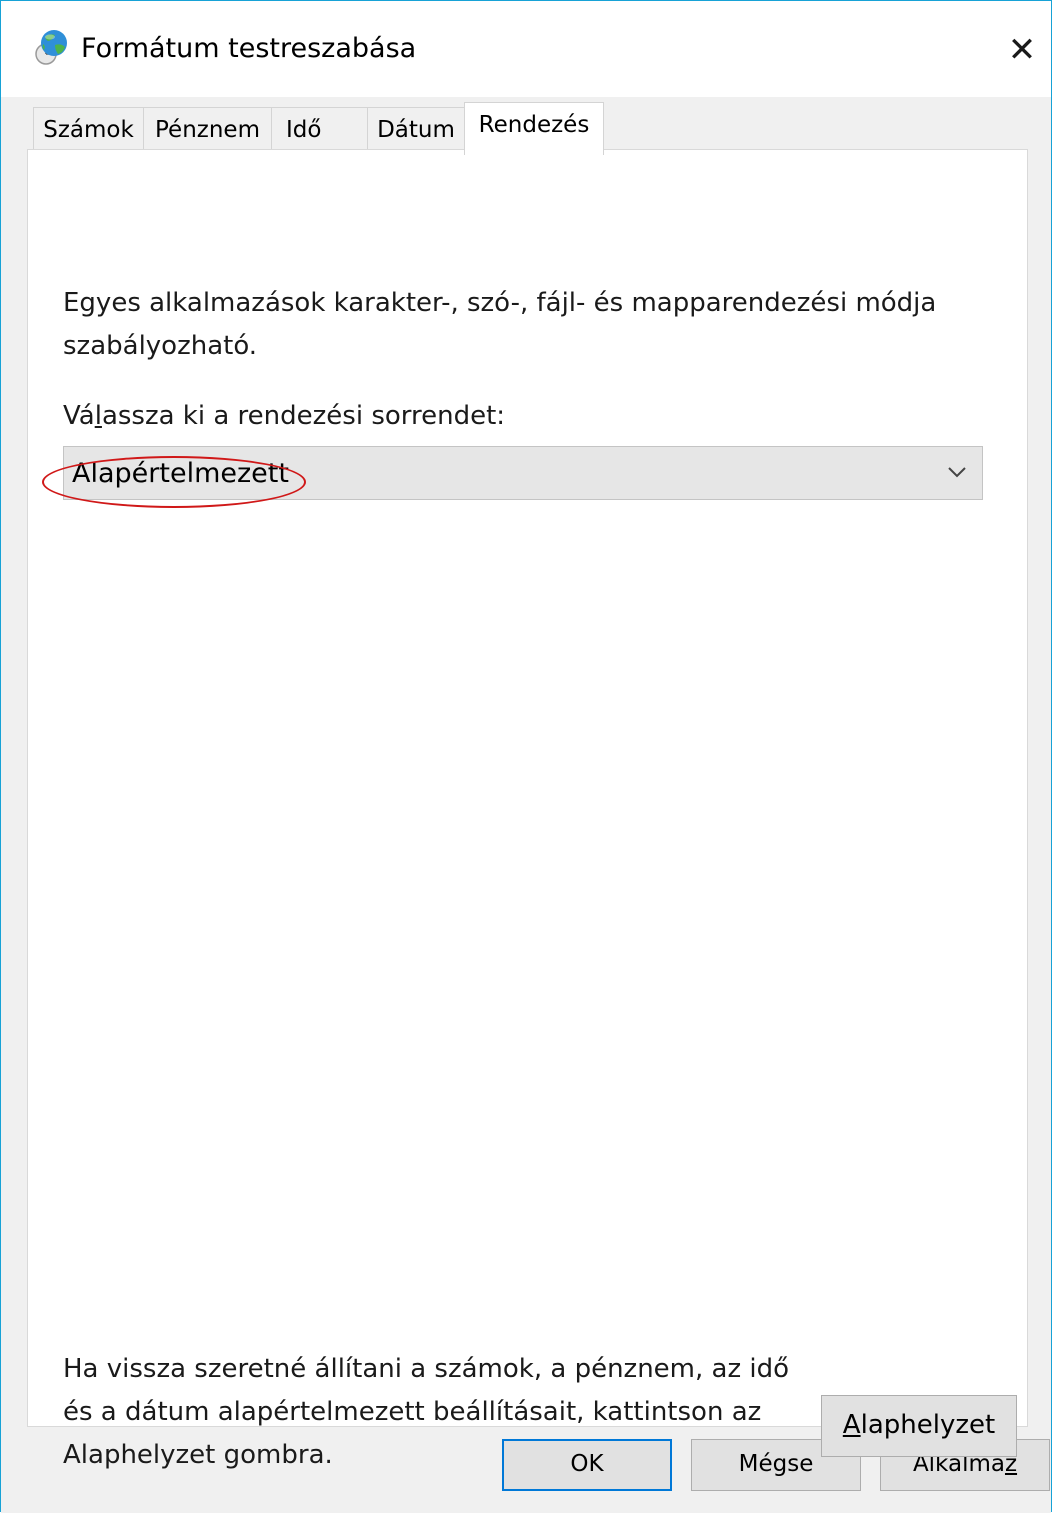 The width and height of the screenshot is (1052, 1513). What do you see at coordinates (319, 128) in the screenshot?
I see `tab-ido: Idő` at bounding box center [319, 128].